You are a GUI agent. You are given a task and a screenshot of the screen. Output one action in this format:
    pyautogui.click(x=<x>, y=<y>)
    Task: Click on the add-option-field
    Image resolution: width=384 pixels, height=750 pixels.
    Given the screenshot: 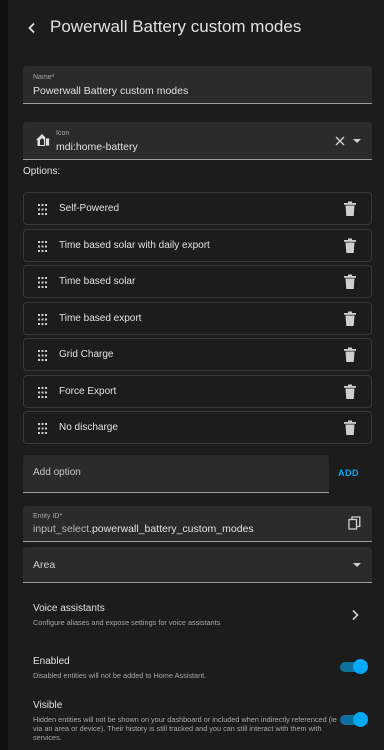 What is the action you would take?
    pyautogui.click(x=176, y=474)
    